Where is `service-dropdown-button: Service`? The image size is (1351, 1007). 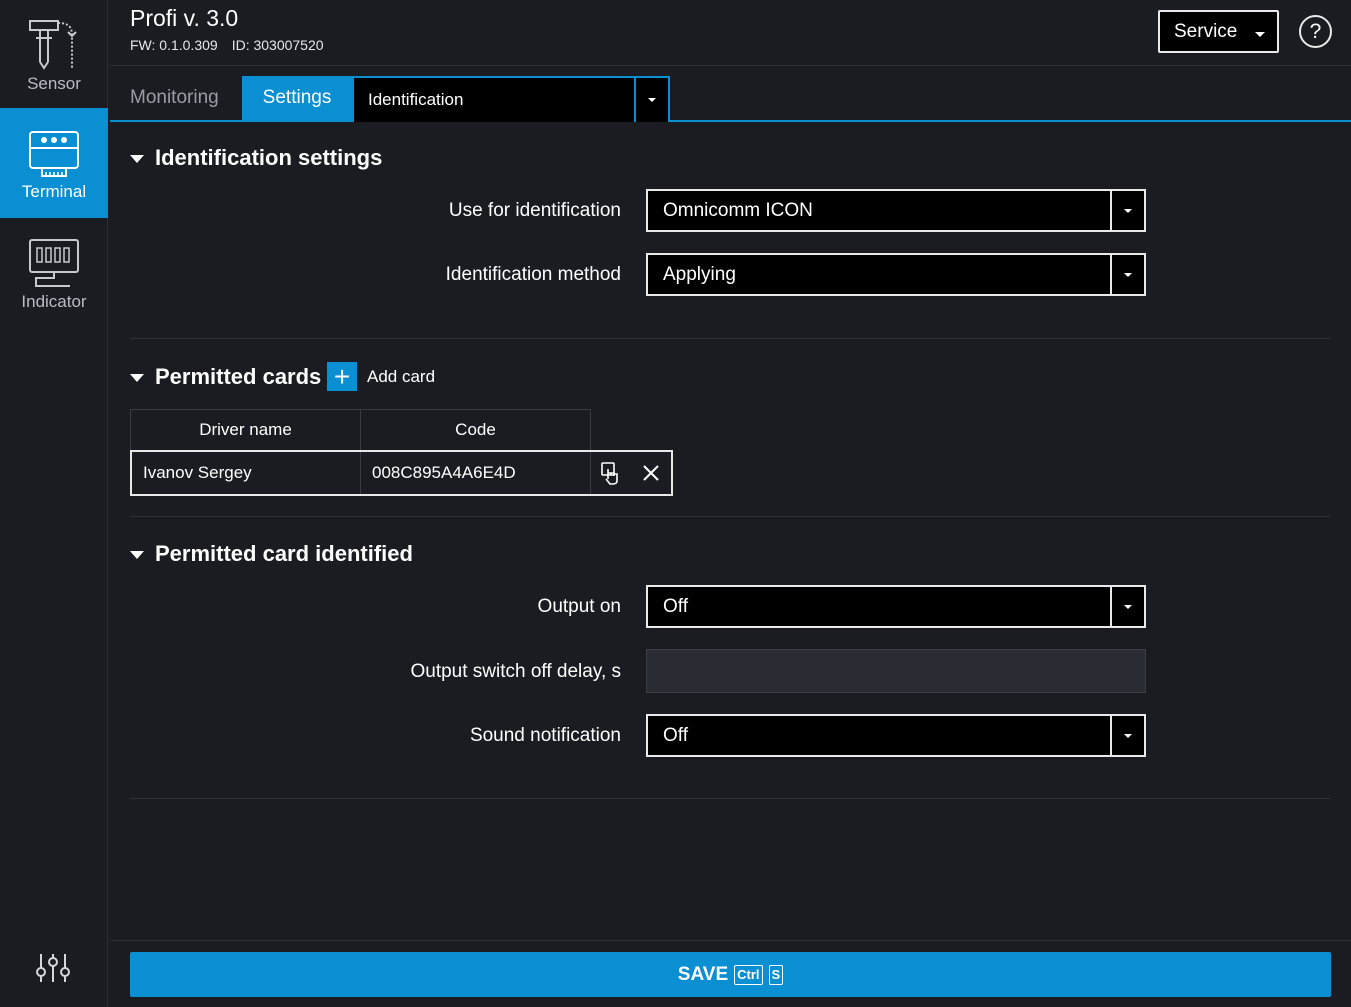 service-dropdown-button: Service is located at coordinates (1218, 31).